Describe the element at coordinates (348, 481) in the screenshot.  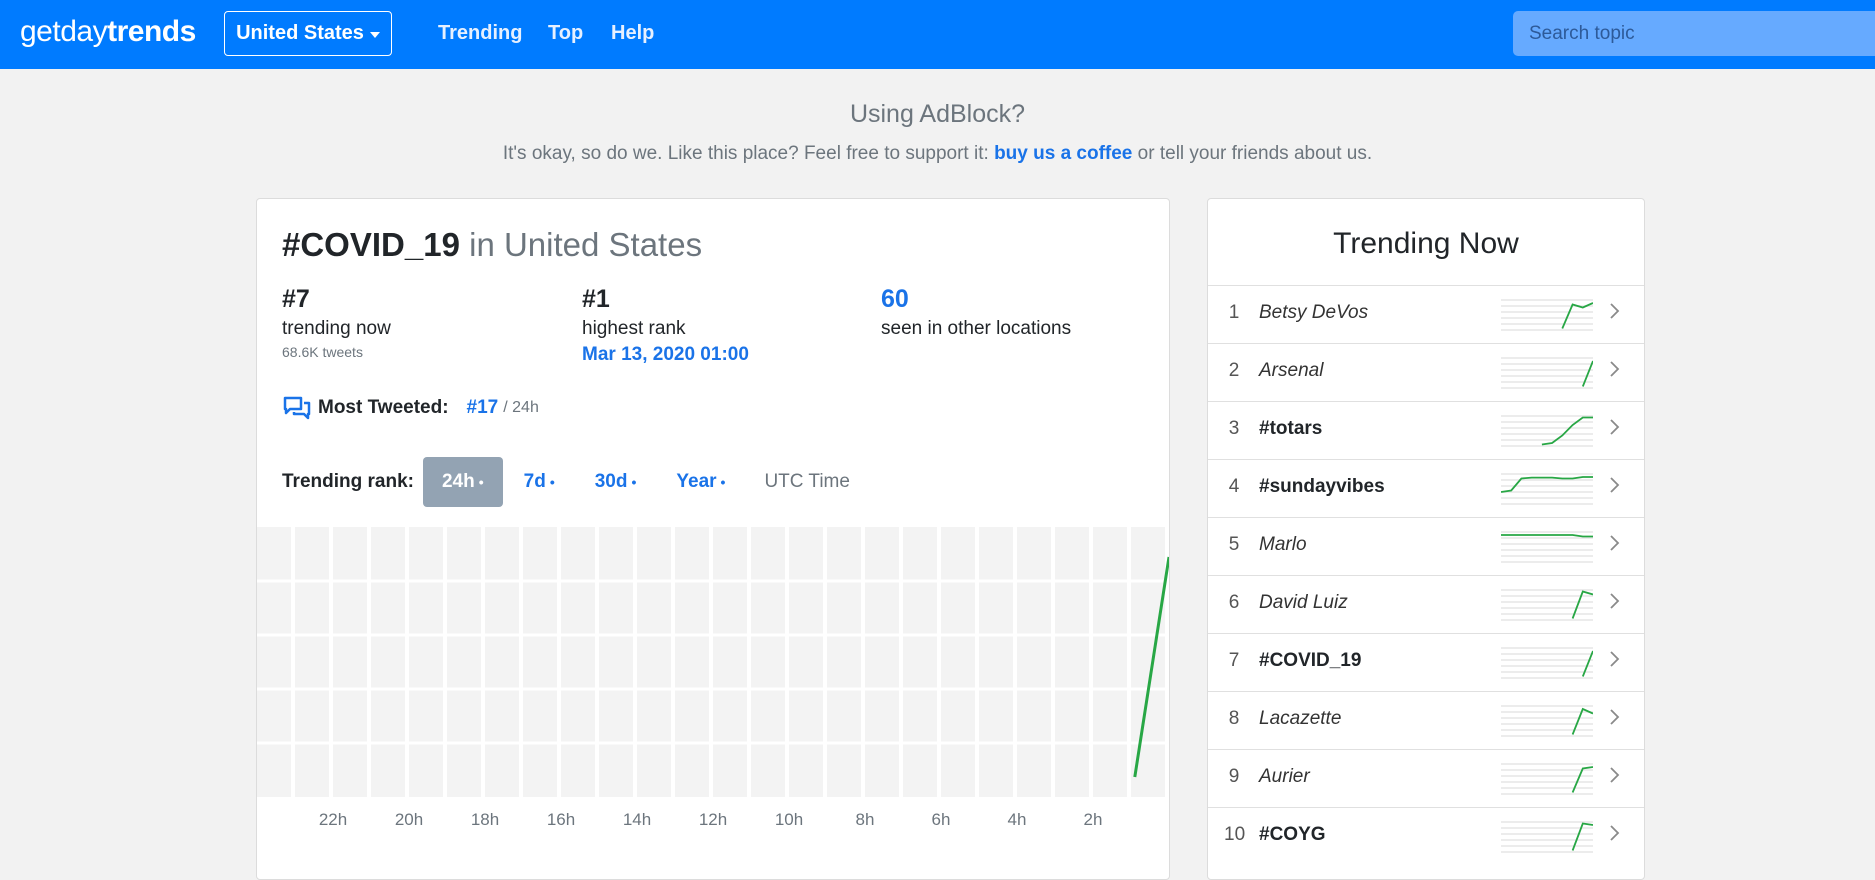
I see `trending-rank-label: Trending rank:` at that location.